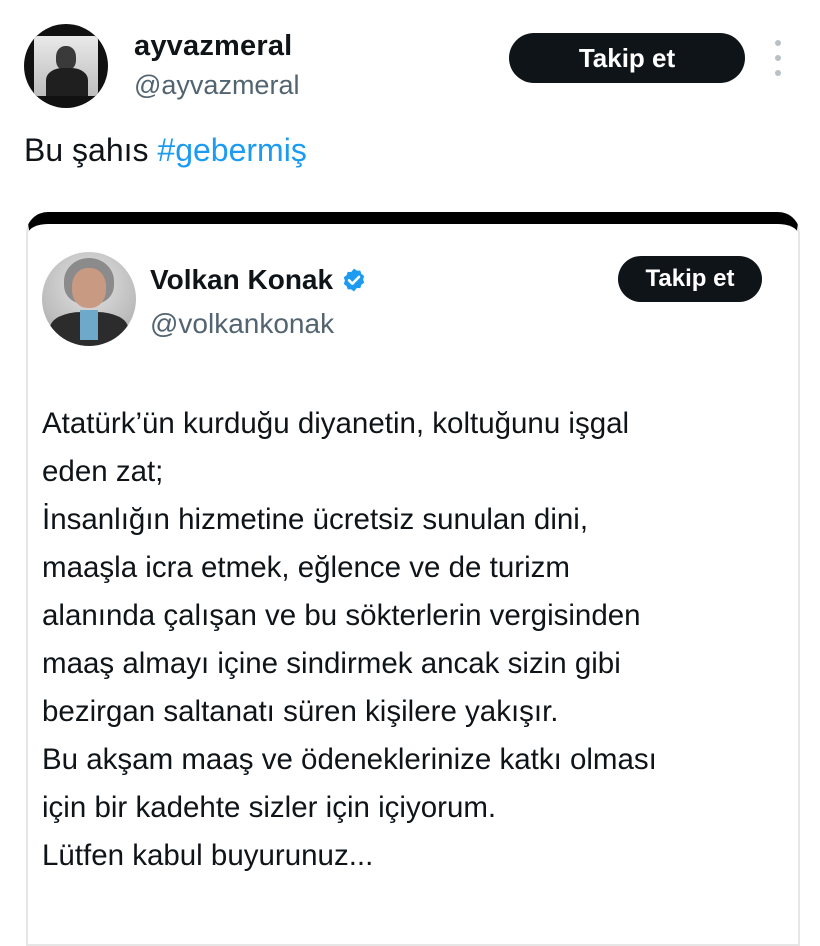 The image size is (820, 946). I want to click on quoted-author-avatar, so click(89, 299).